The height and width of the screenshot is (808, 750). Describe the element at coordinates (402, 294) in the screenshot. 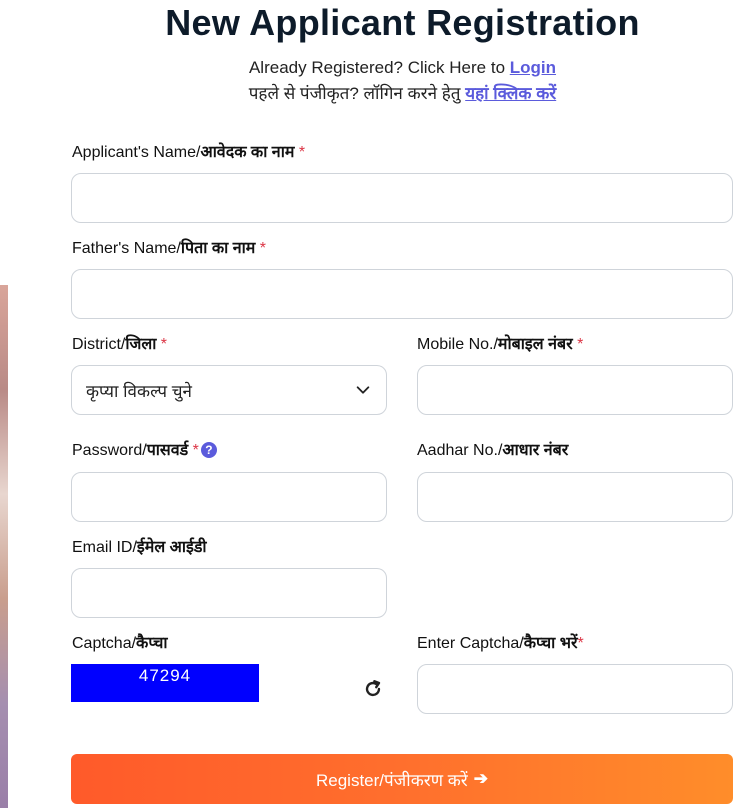

I see `father-name-input` at that location.